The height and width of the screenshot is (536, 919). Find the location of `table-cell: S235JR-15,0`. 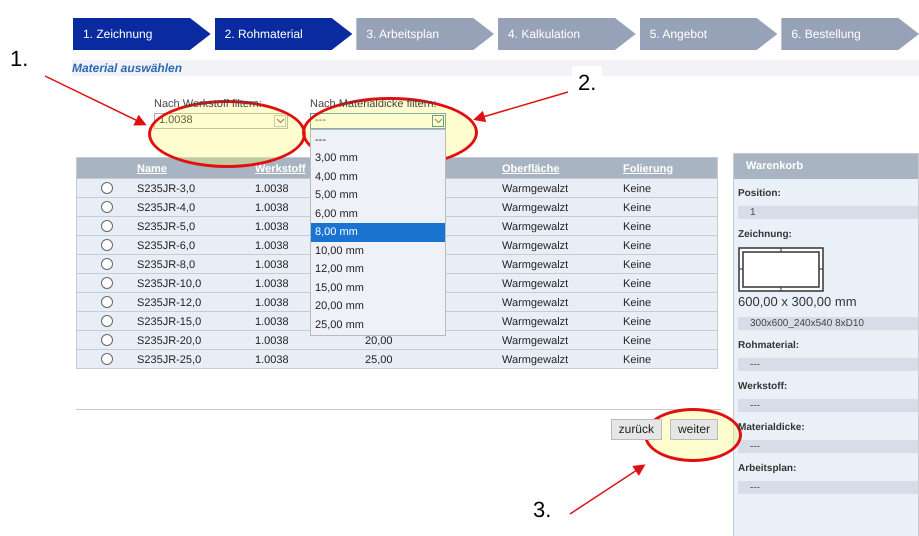

table-cell: S235JR-15,0 is located at coordinates (169, 322).